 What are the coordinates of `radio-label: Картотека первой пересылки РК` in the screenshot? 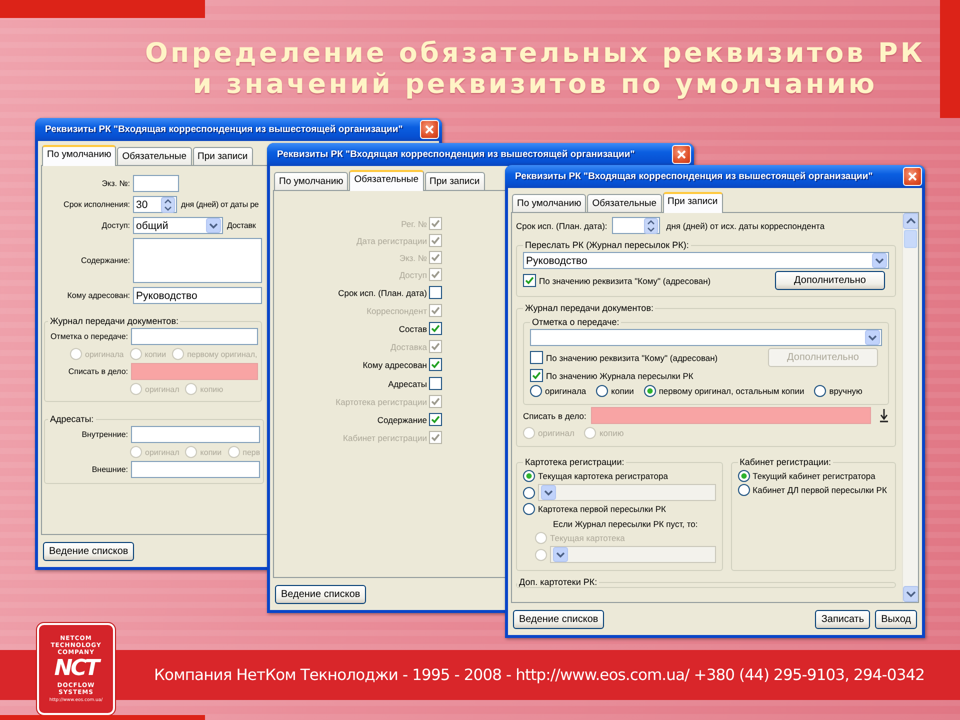 It's located at (602, 509).